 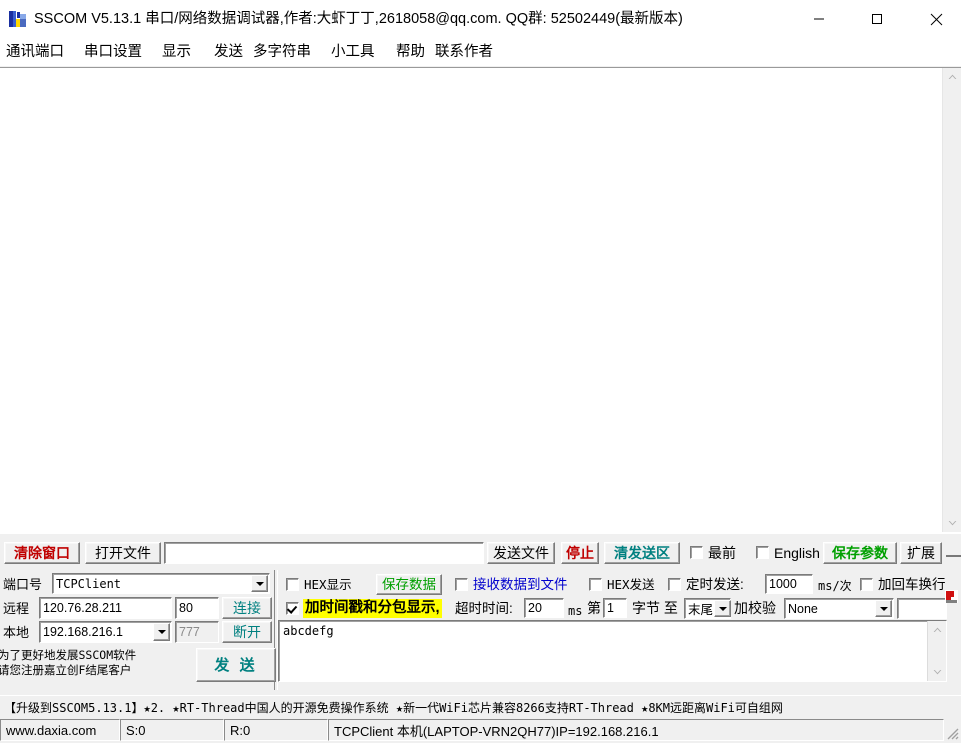 What do you see at coordinates (324, 553) in the screenshot?
I see `file-path-input` at bounding box center [324, 553].